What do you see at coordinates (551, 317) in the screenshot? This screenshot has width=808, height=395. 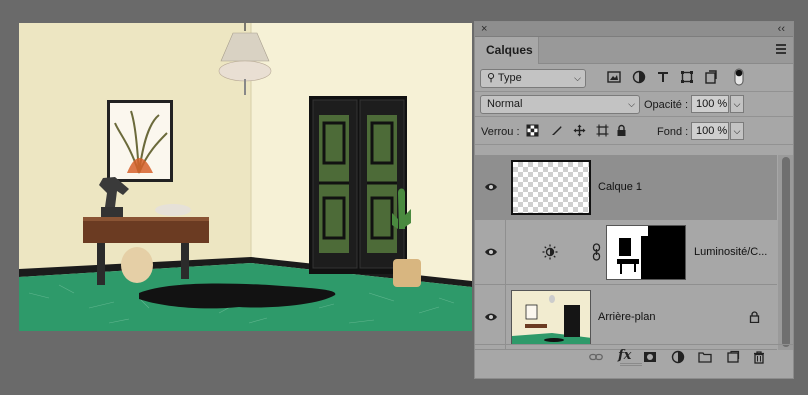 I see `layer-thumbnail-background` at bounding box center [551, 317].